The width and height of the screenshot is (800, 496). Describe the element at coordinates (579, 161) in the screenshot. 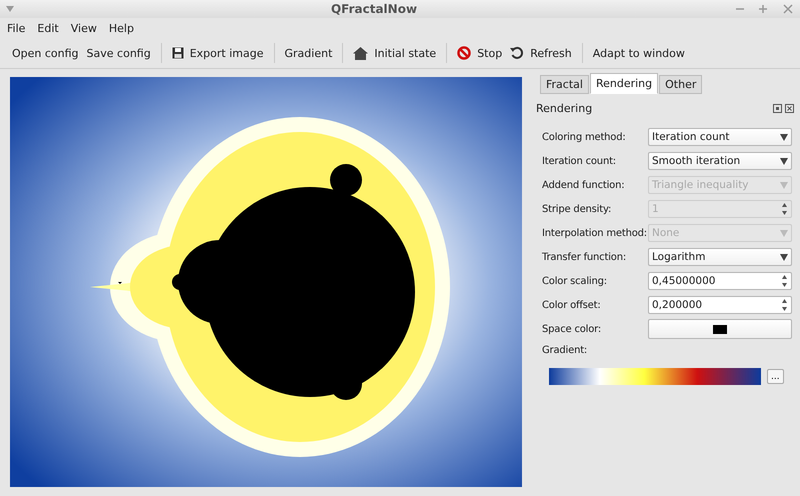

I see `field-label: Iteration count:` at that location.